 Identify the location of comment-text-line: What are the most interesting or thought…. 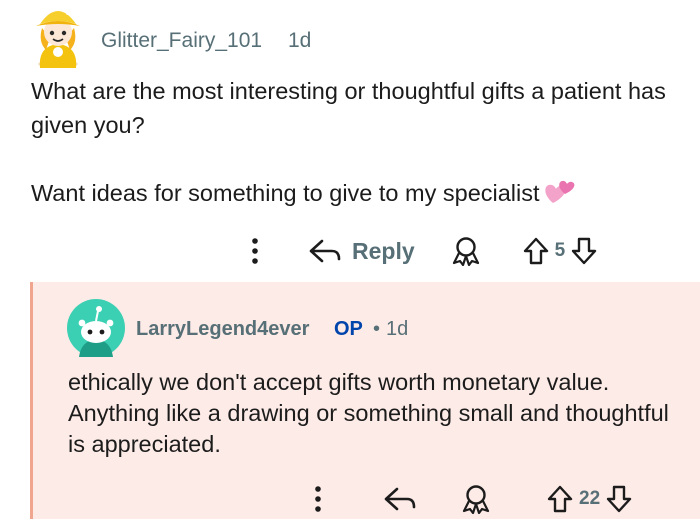
(348, 108).